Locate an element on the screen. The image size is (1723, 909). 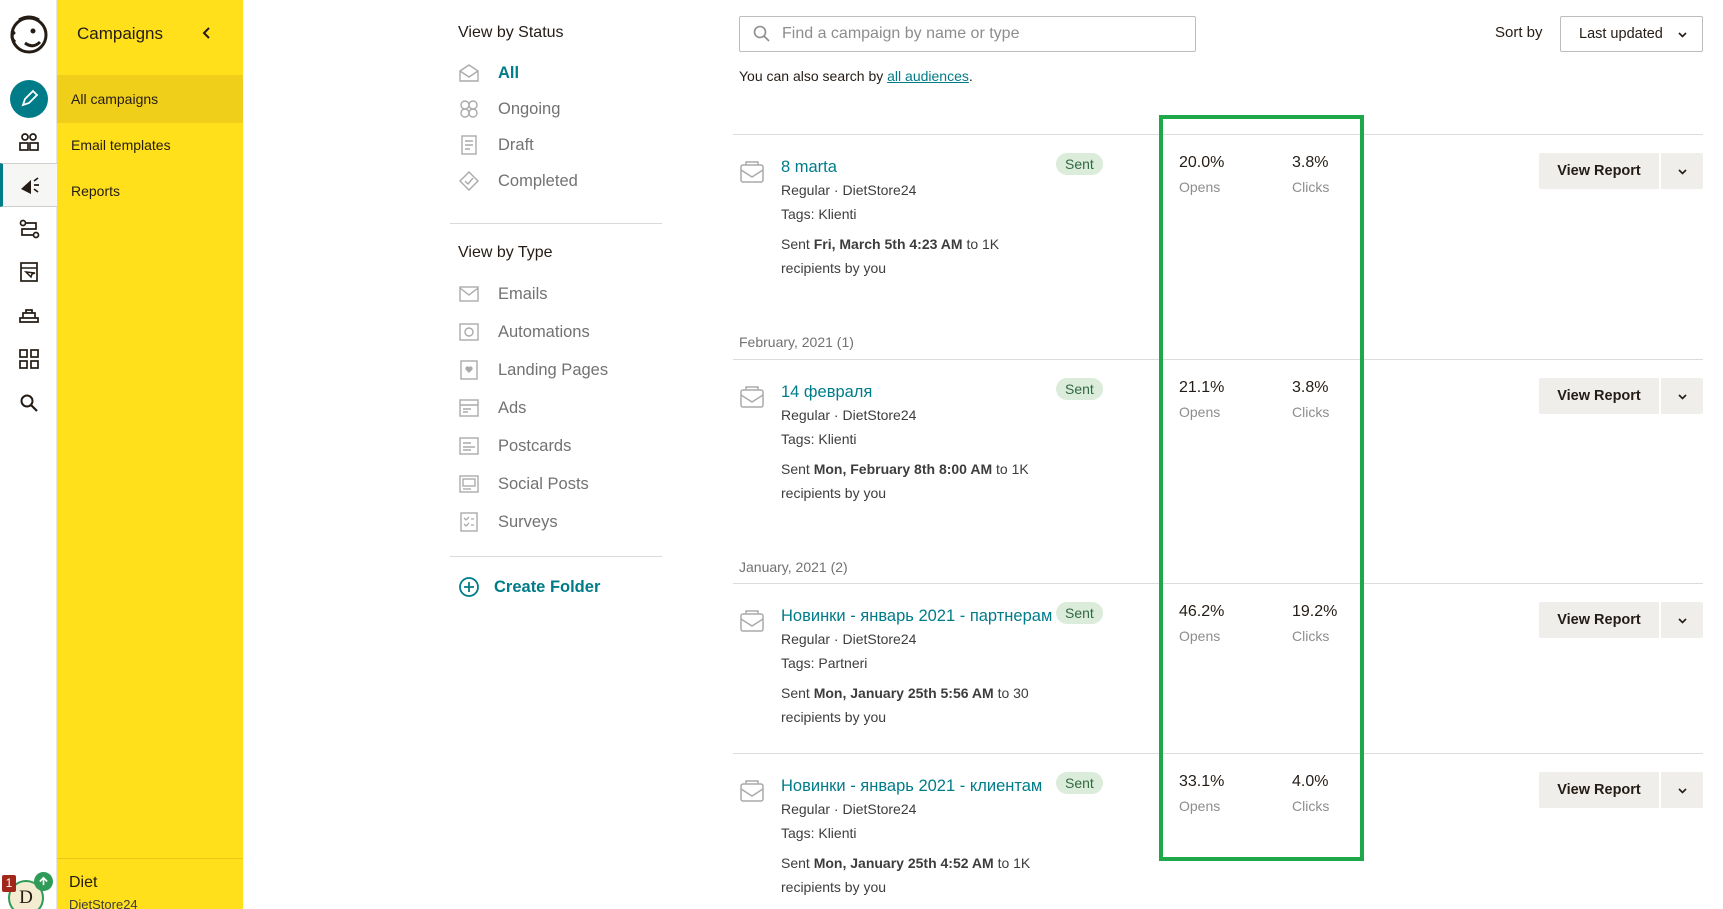
website-icon is located at coordinates (28, 272).